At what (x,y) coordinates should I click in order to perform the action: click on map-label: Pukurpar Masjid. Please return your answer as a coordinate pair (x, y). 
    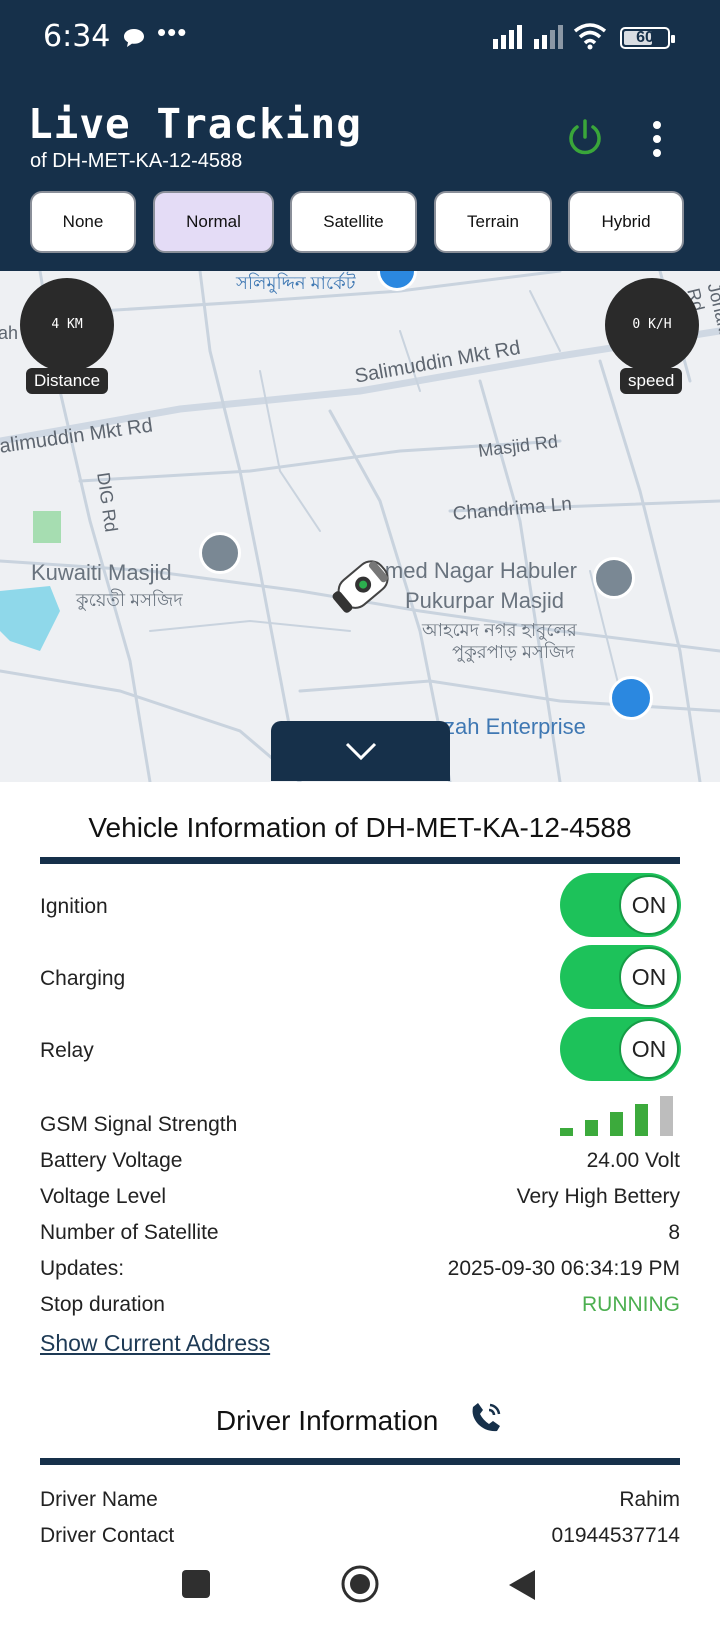
    Looking at the image, I should click on (484, 600).